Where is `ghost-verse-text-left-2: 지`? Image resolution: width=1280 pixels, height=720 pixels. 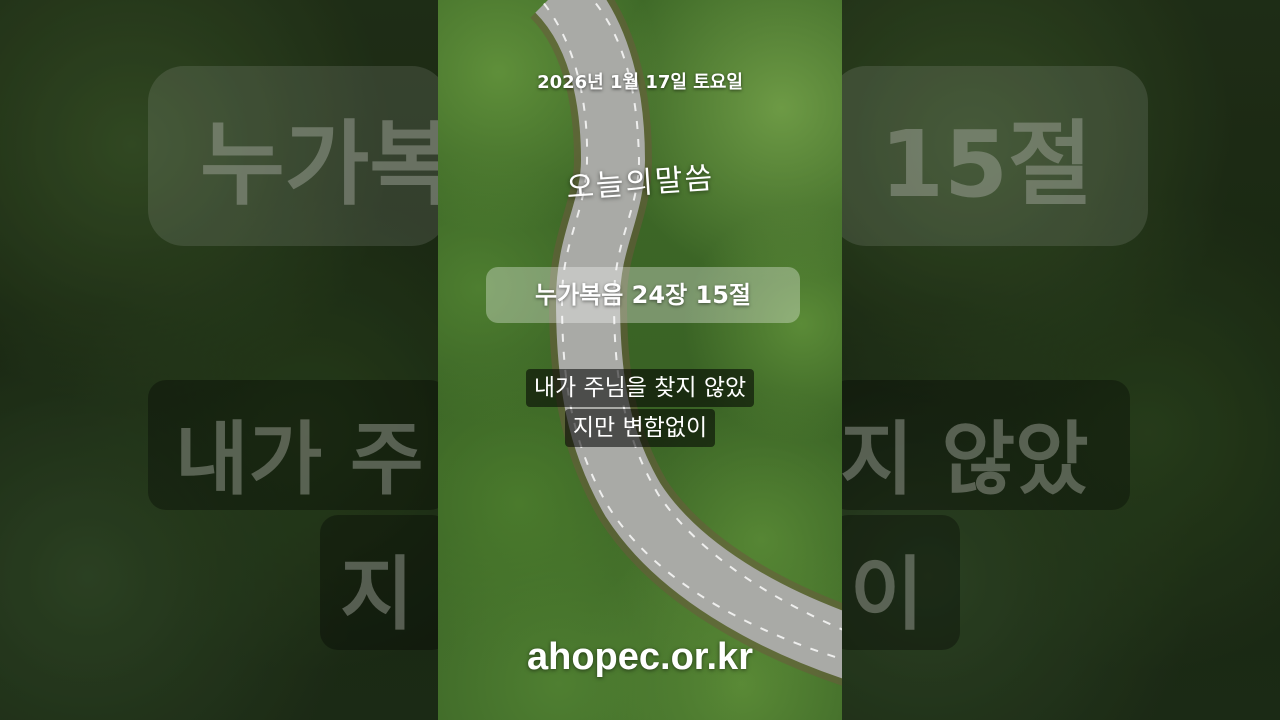 ghost-verse-text-left-2: 지 is located at coordinates (377, 594).